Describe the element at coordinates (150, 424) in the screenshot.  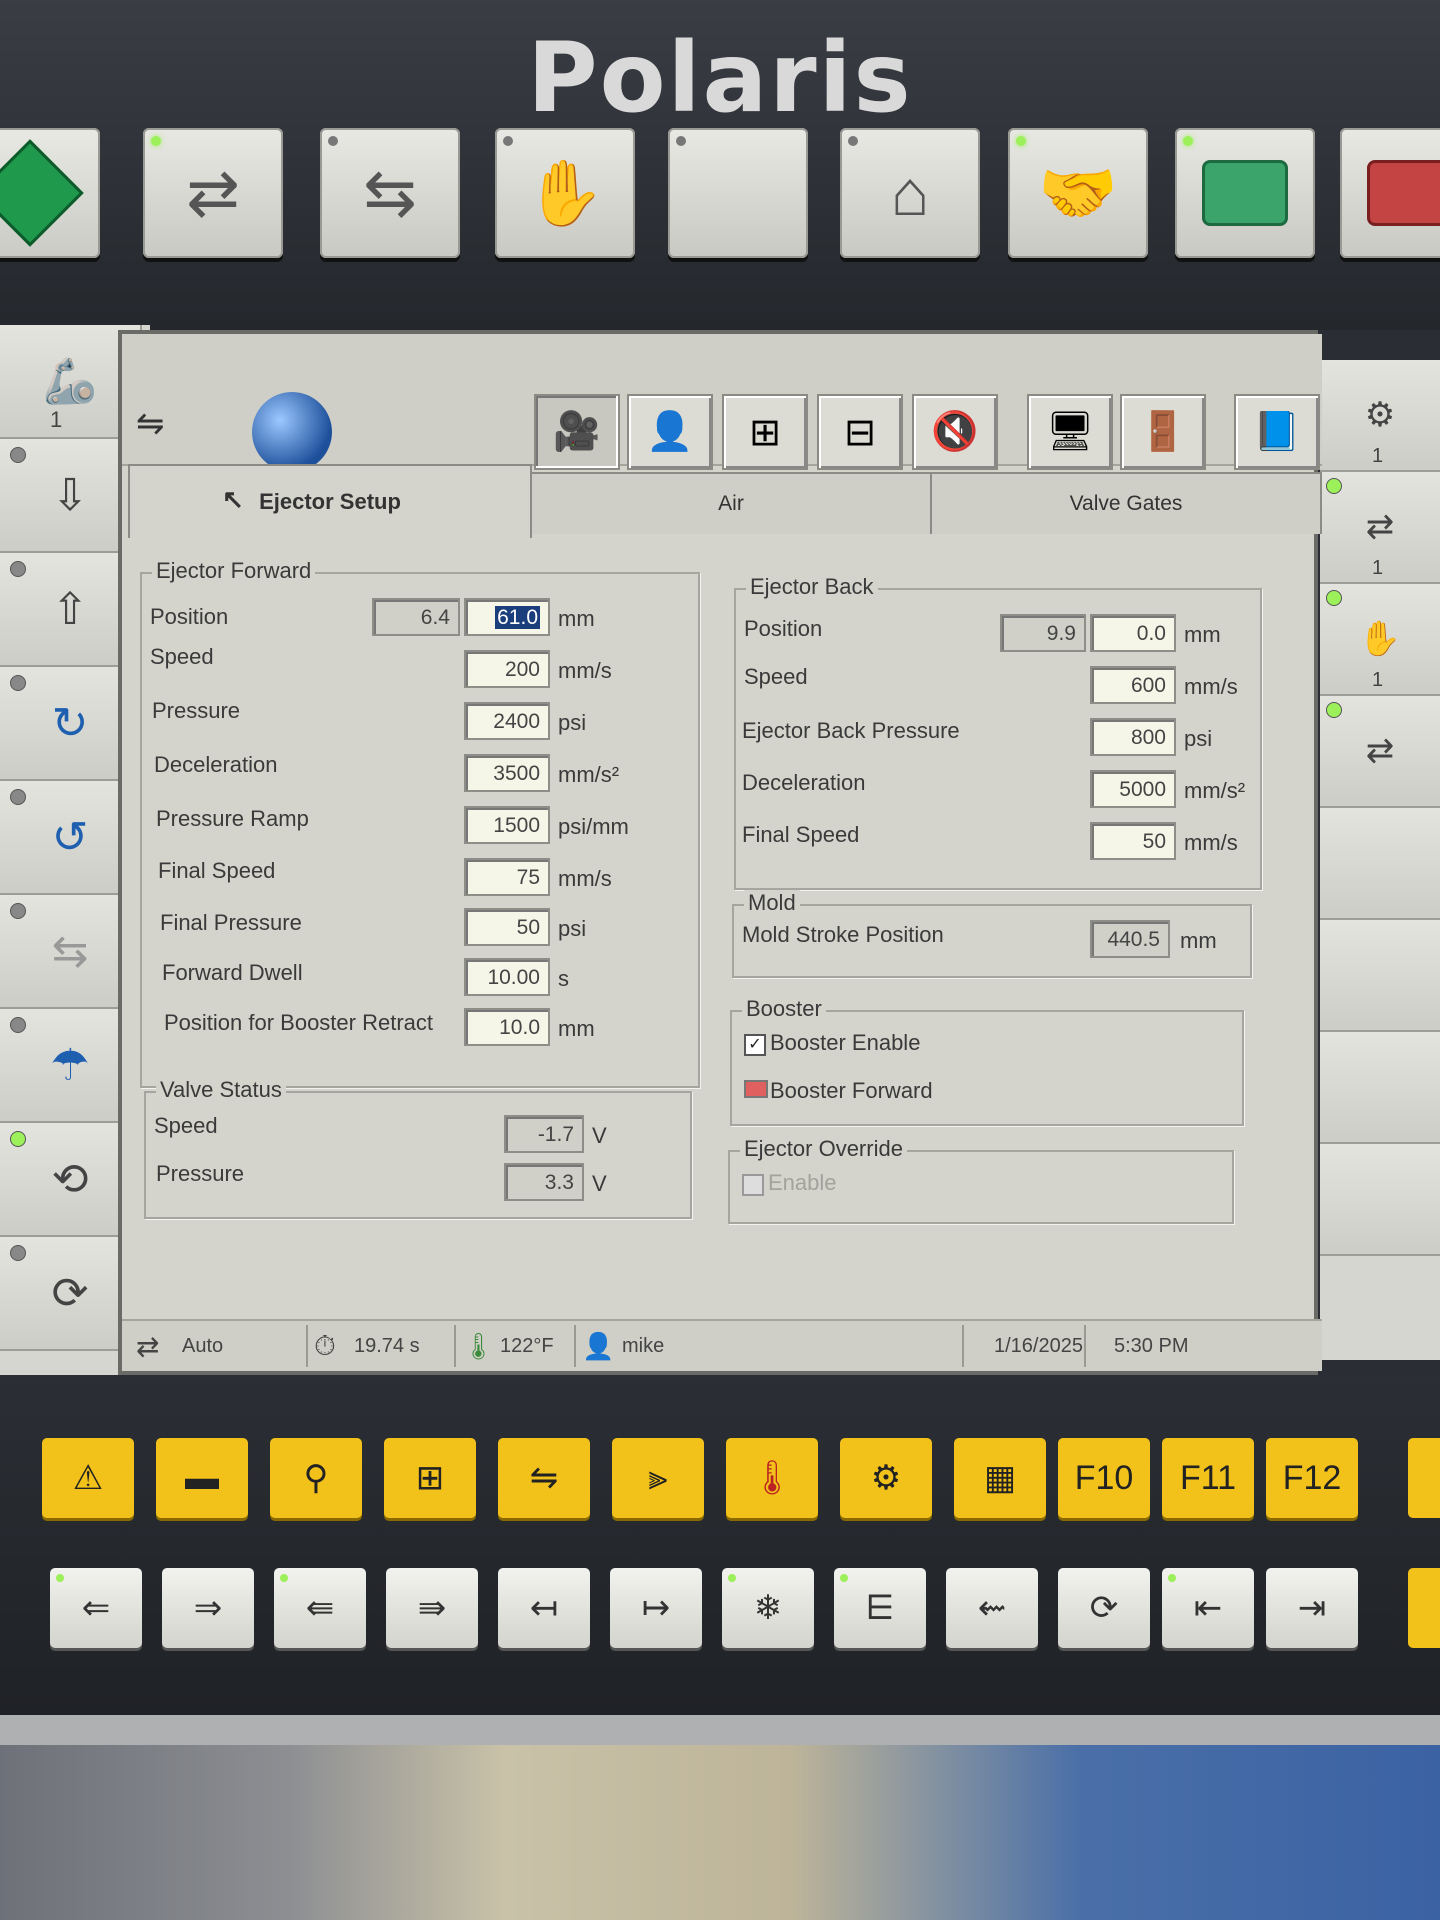
I see `mold-setup-icon: ⇋` at that location.